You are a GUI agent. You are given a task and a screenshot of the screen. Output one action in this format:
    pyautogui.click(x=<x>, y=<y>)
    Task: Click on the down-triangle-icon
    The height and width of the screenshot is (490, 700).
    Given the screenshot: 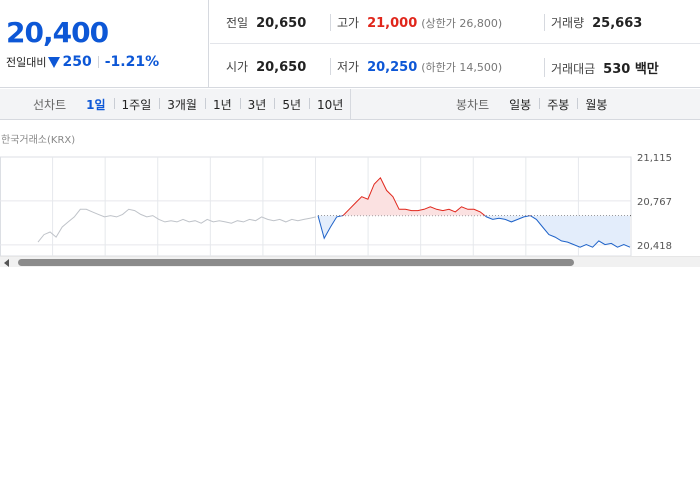 What is the action you would take?
    pyautogui.click(x=54, y=62)
    